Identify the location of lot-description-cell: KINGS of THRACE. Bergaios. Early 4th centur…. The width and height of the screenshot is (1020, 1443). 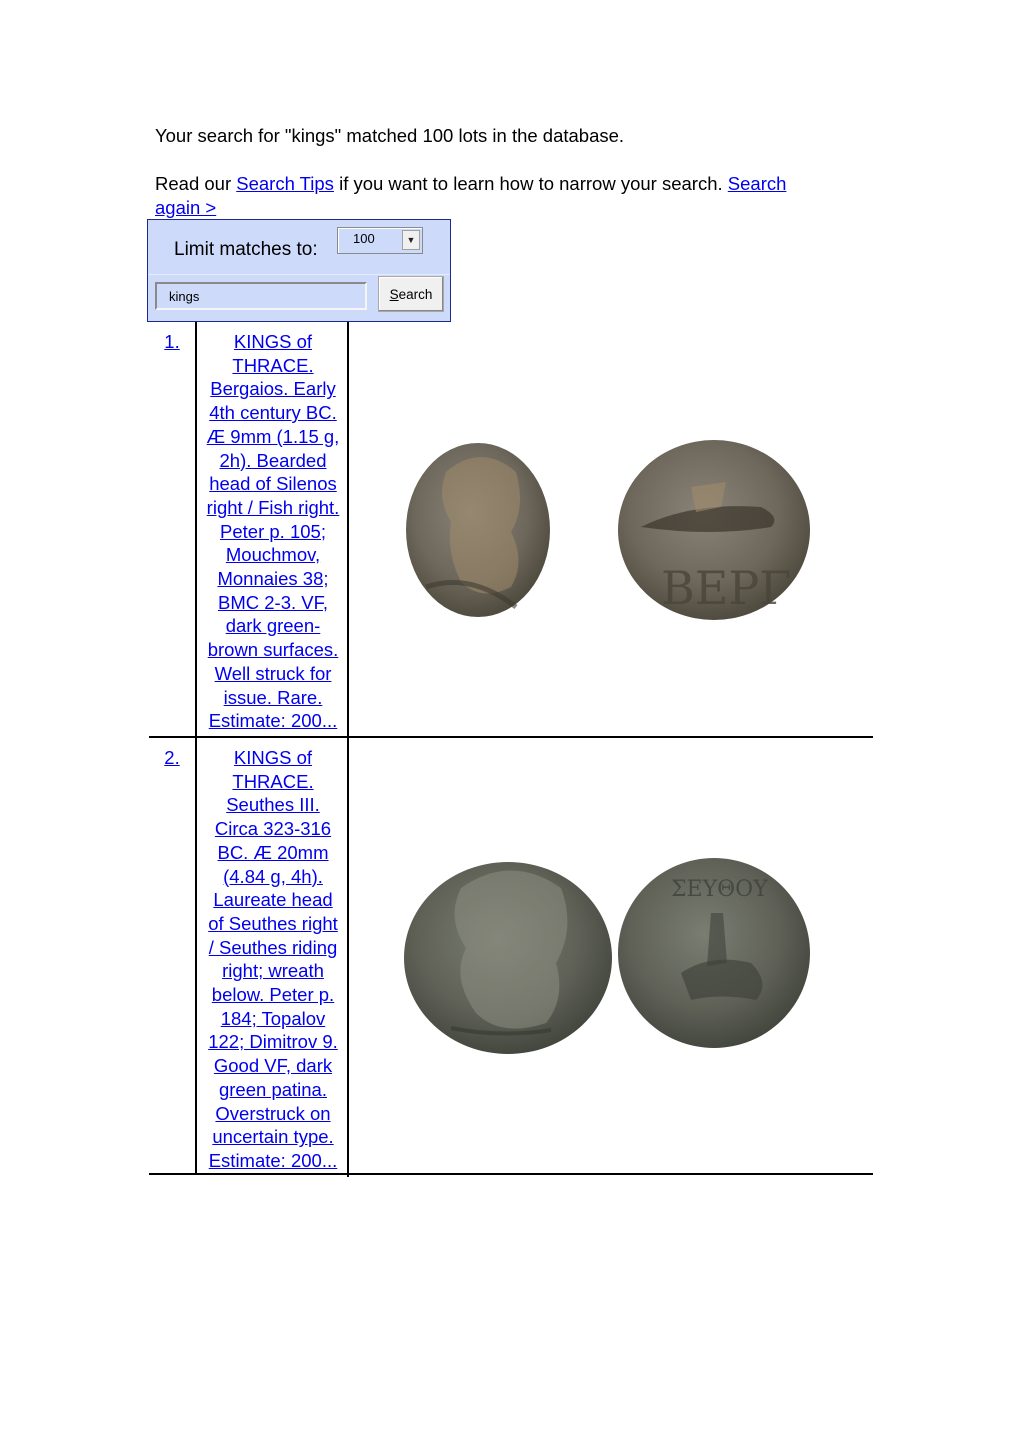
(274, 529).